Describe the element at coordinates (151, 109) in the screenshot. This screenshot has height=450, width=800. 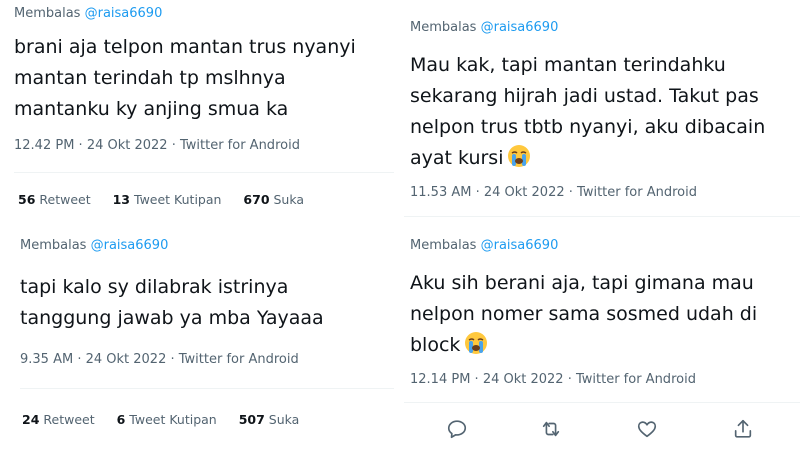
I see `tweet-text-line: mantanku ky anjing smua ka` at that location.